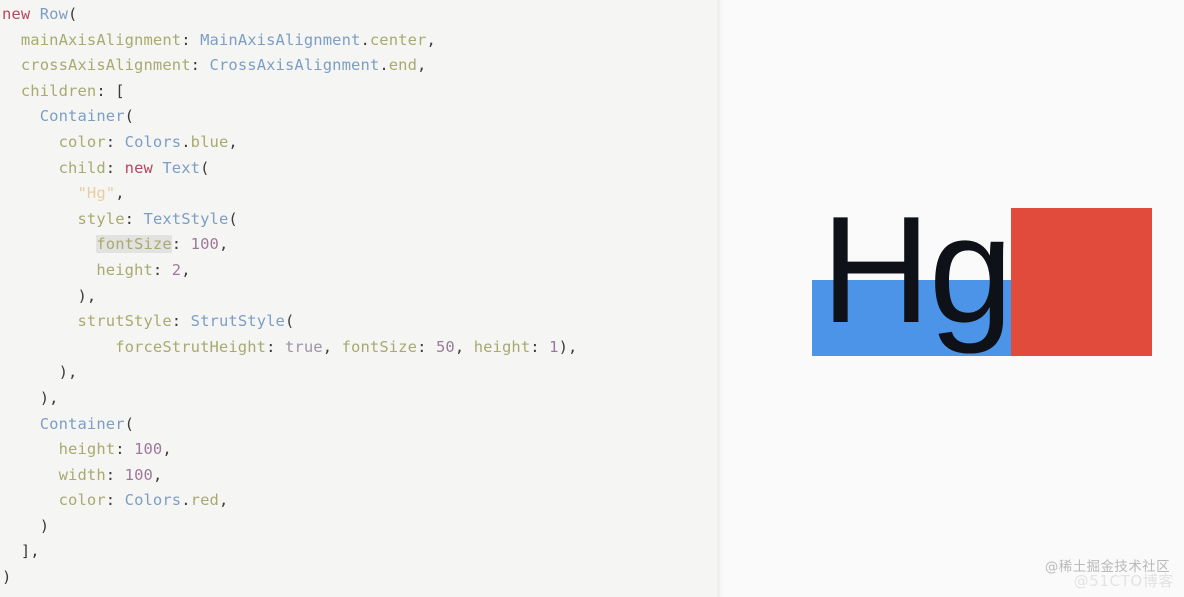  I want to click on code-line-23: ), so click(360, 578).